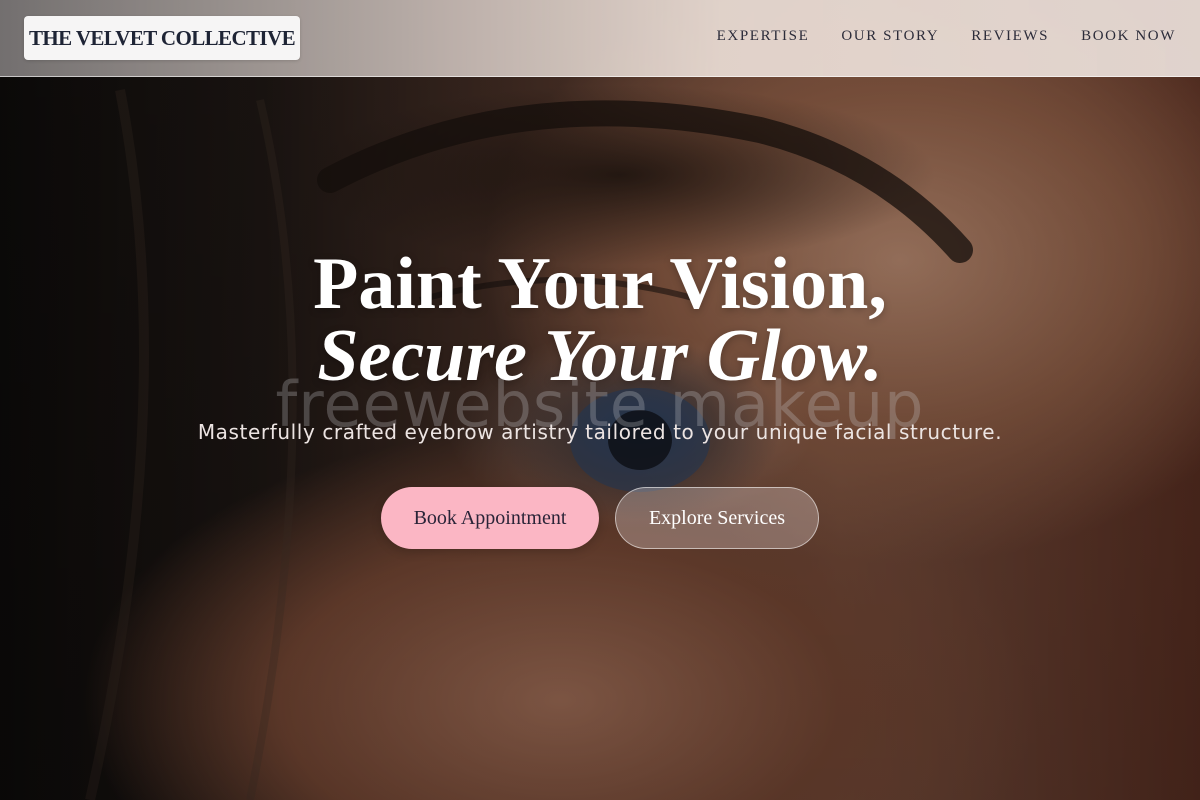  I want to click on nav-link-expertise: EXPERTISE, so click(763, 36).